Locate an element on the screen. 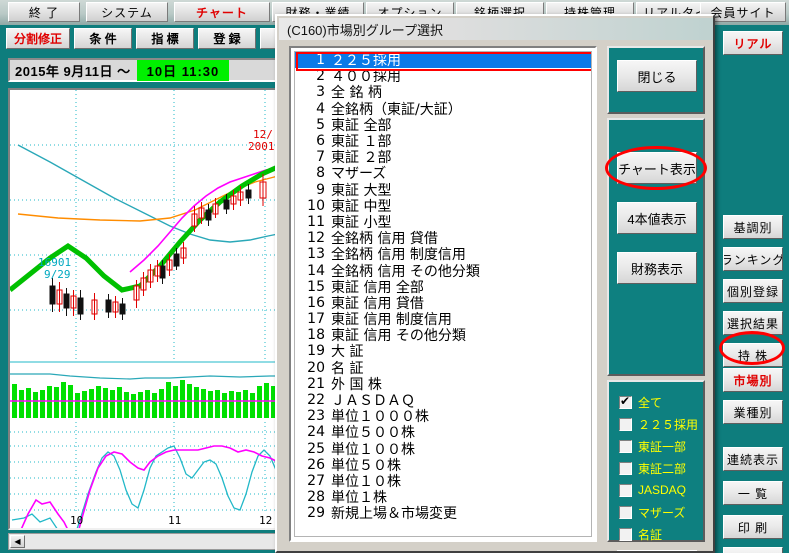  filter-checkbox-5: マザーズ is located at coordinates (652, 512).